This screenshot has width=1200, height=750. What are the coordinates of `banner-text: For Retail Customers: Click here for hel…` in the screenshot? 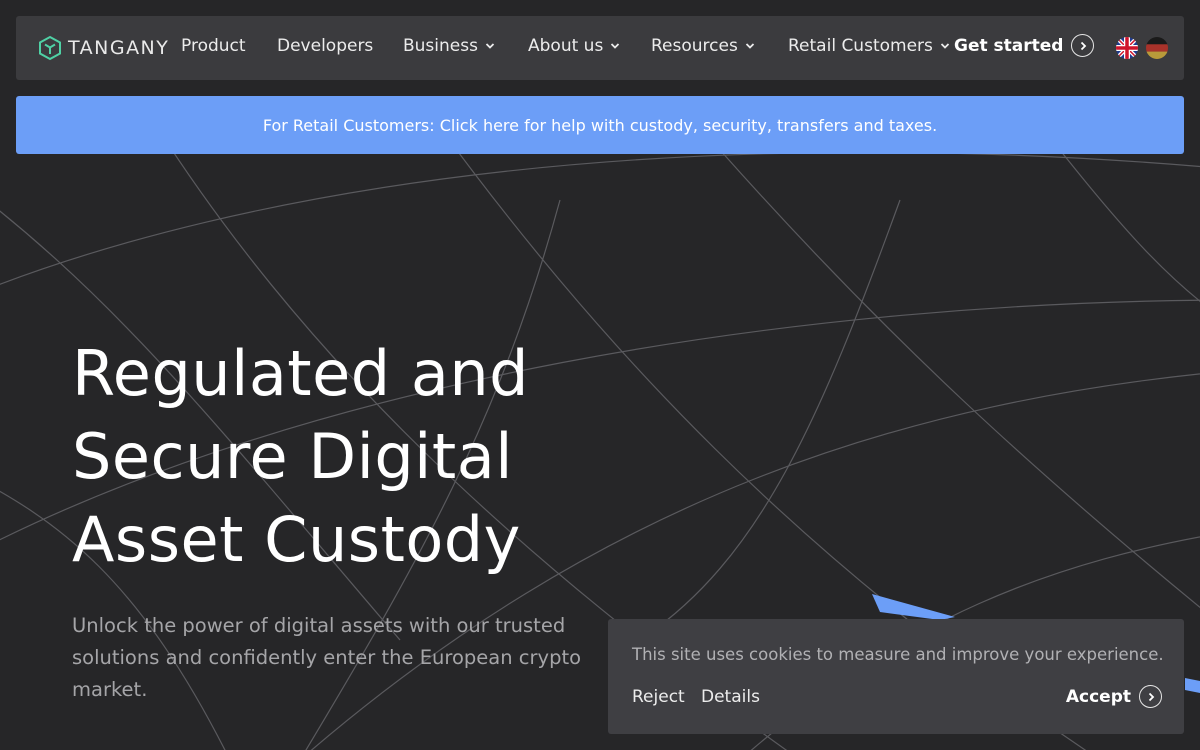 It's located at (600, 125).